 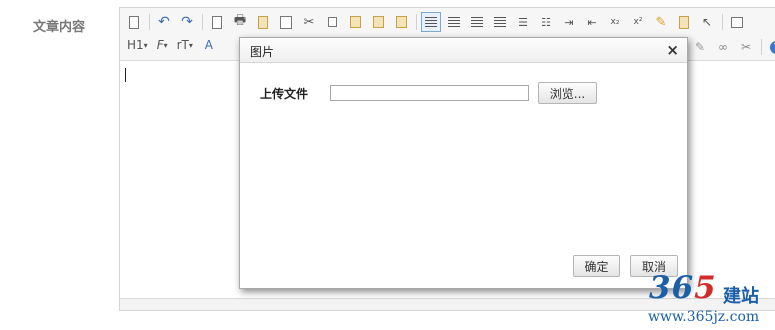 I want to click on clear-format-icon: ✎, so click(x=661, y=22).